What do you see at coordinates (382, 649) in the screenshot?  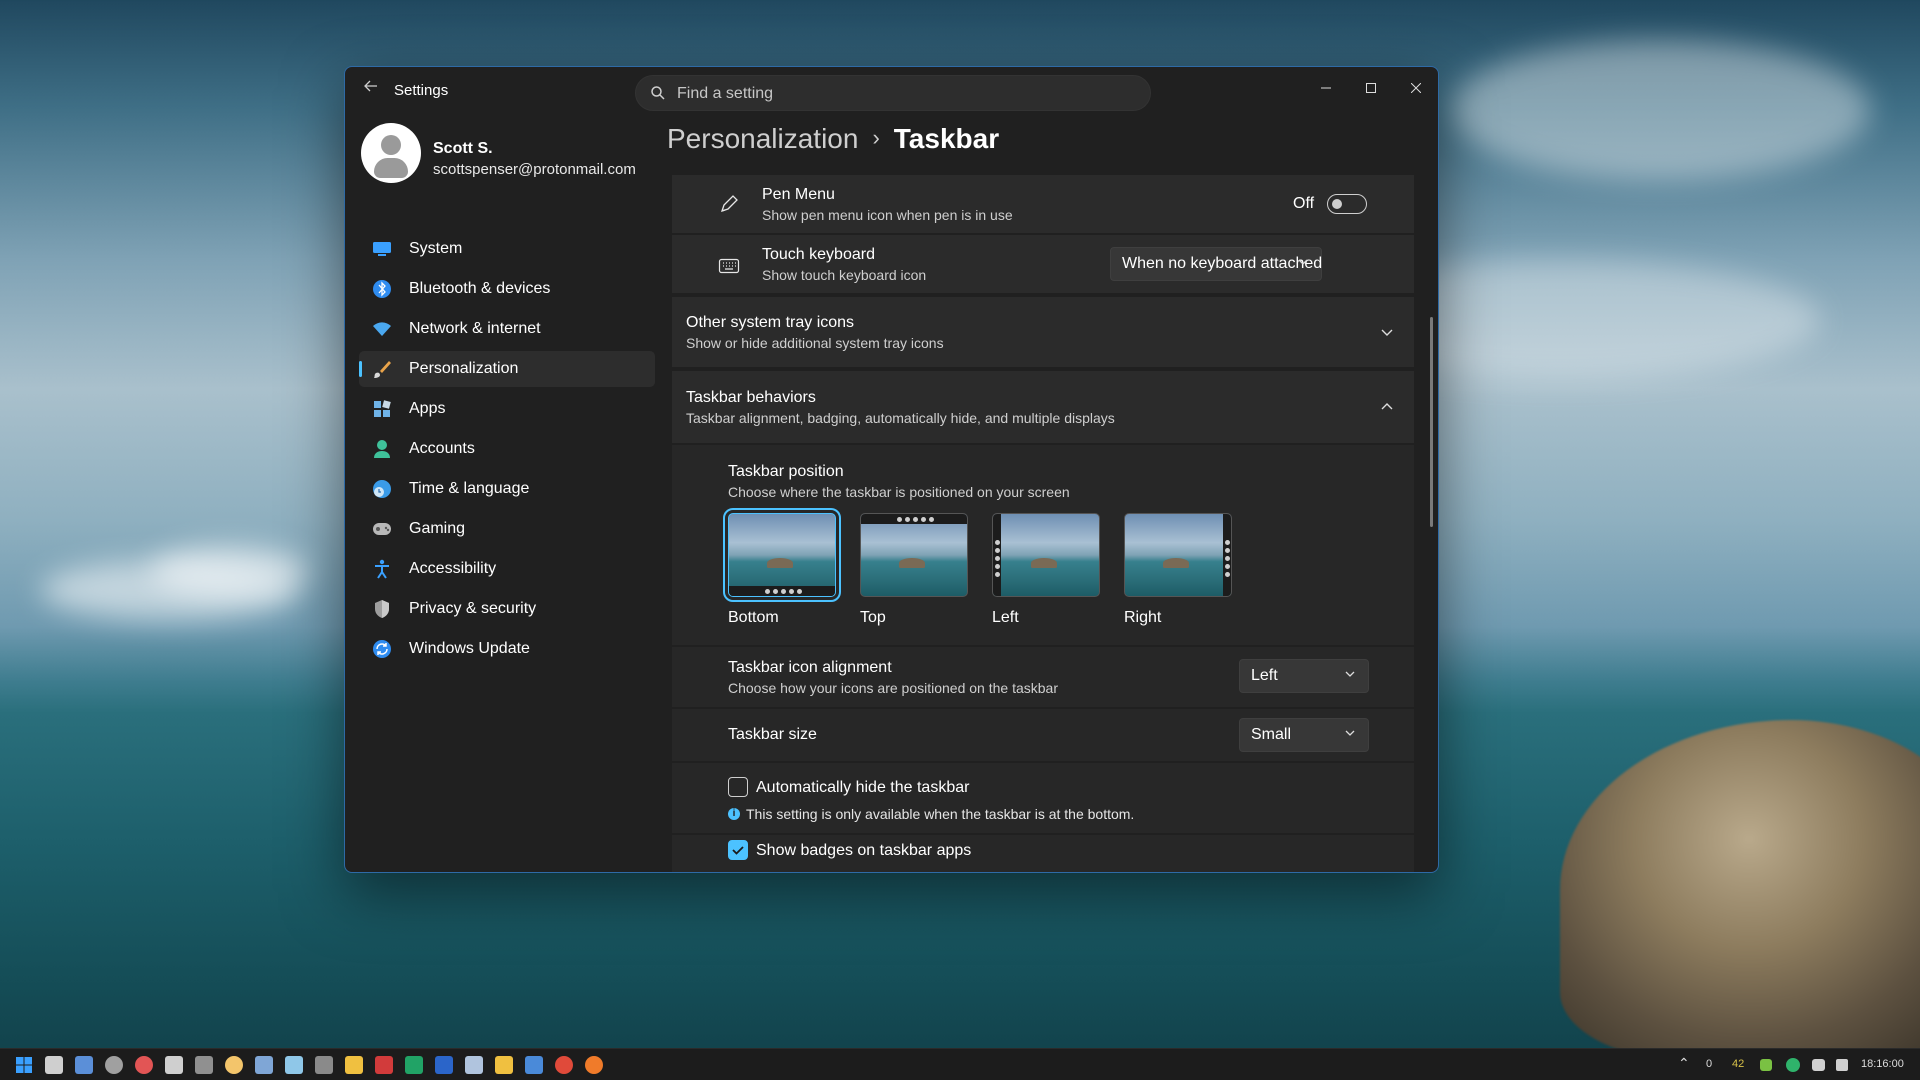 I see `update-icon` at bounding box center [382, 649].